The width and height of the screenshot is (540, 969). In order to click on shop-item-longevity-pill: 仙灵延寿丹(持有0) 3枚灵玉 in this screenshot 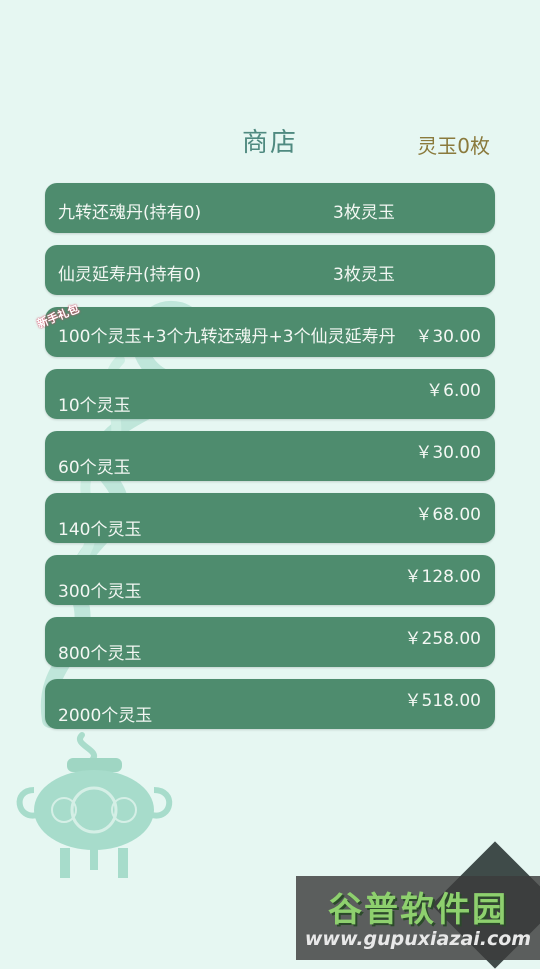, I will do `click(270, 270)`.